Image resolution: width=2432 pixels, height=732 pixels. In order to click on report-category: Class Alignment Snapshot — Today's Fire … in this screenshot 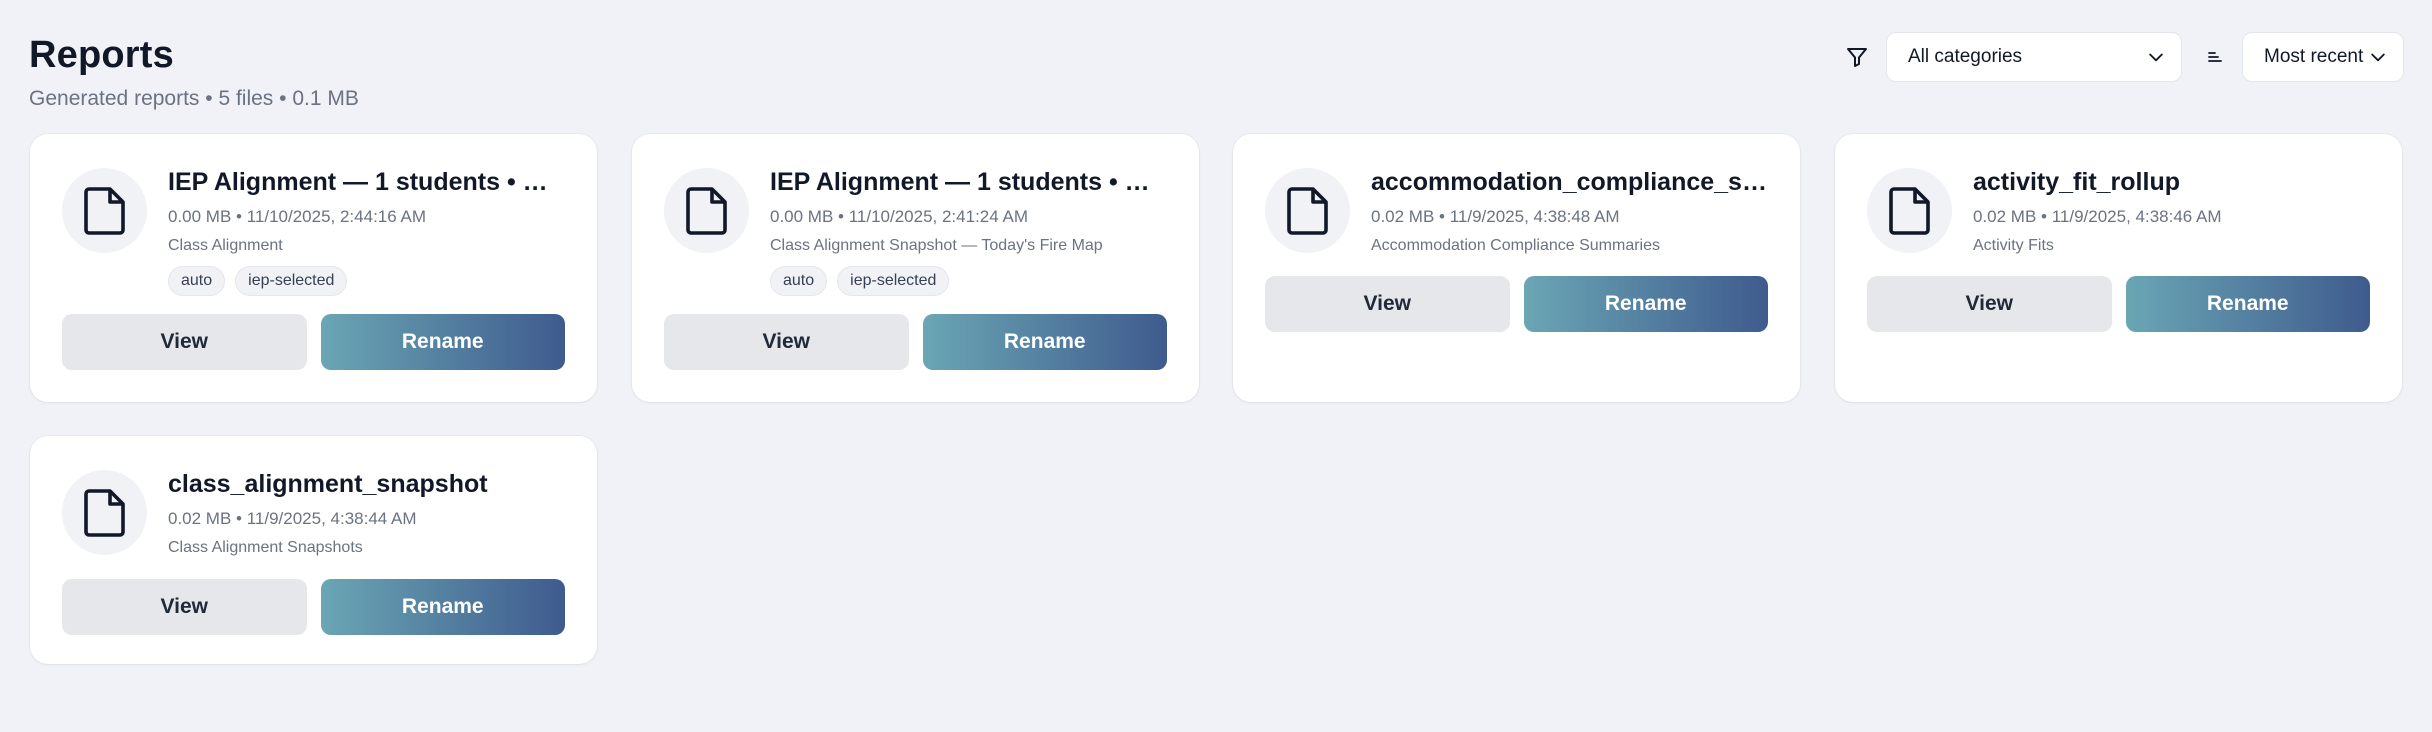, I will do `click(936, 245)`.